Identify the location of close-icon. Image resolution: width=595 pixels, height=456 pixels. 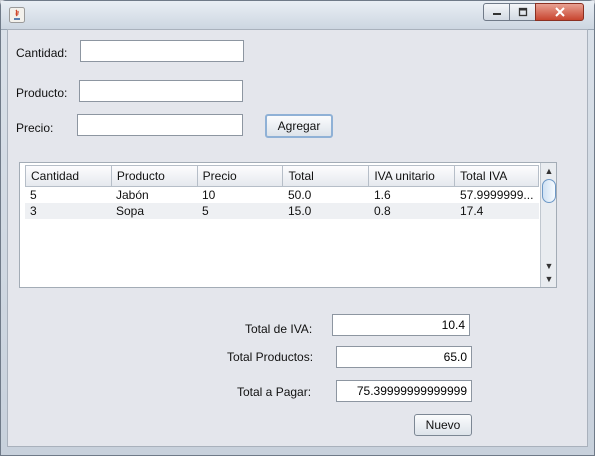
(559, 12).